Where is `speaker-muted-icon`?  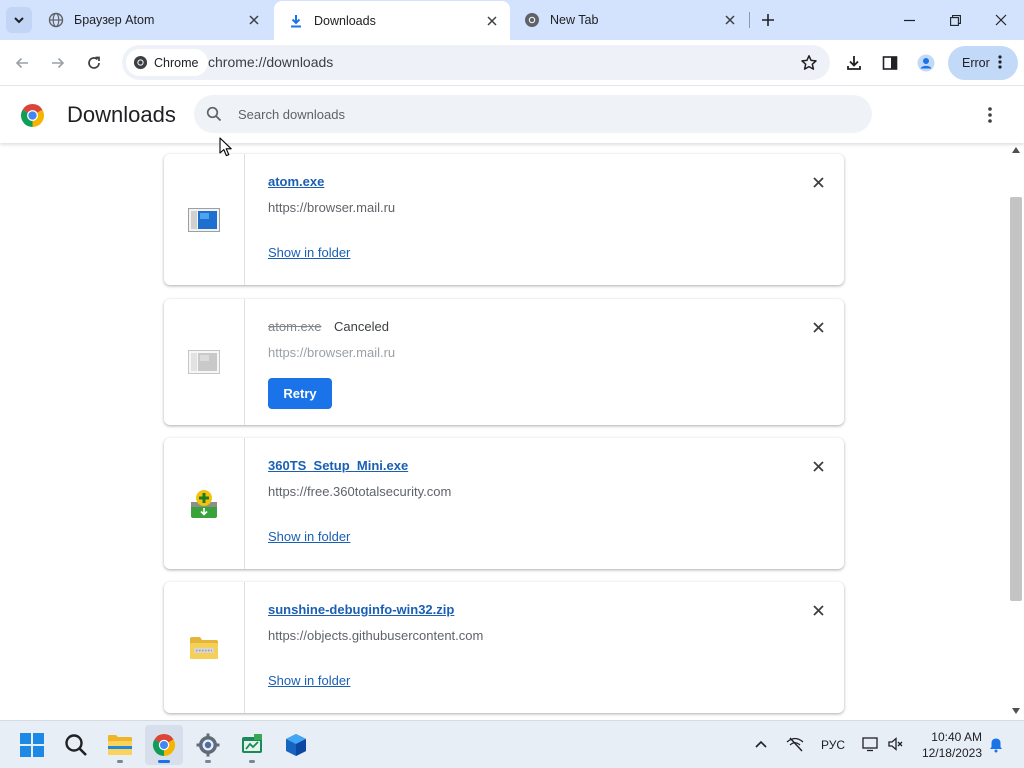 speaker-muted-icon is located at coordinates (895, 744).